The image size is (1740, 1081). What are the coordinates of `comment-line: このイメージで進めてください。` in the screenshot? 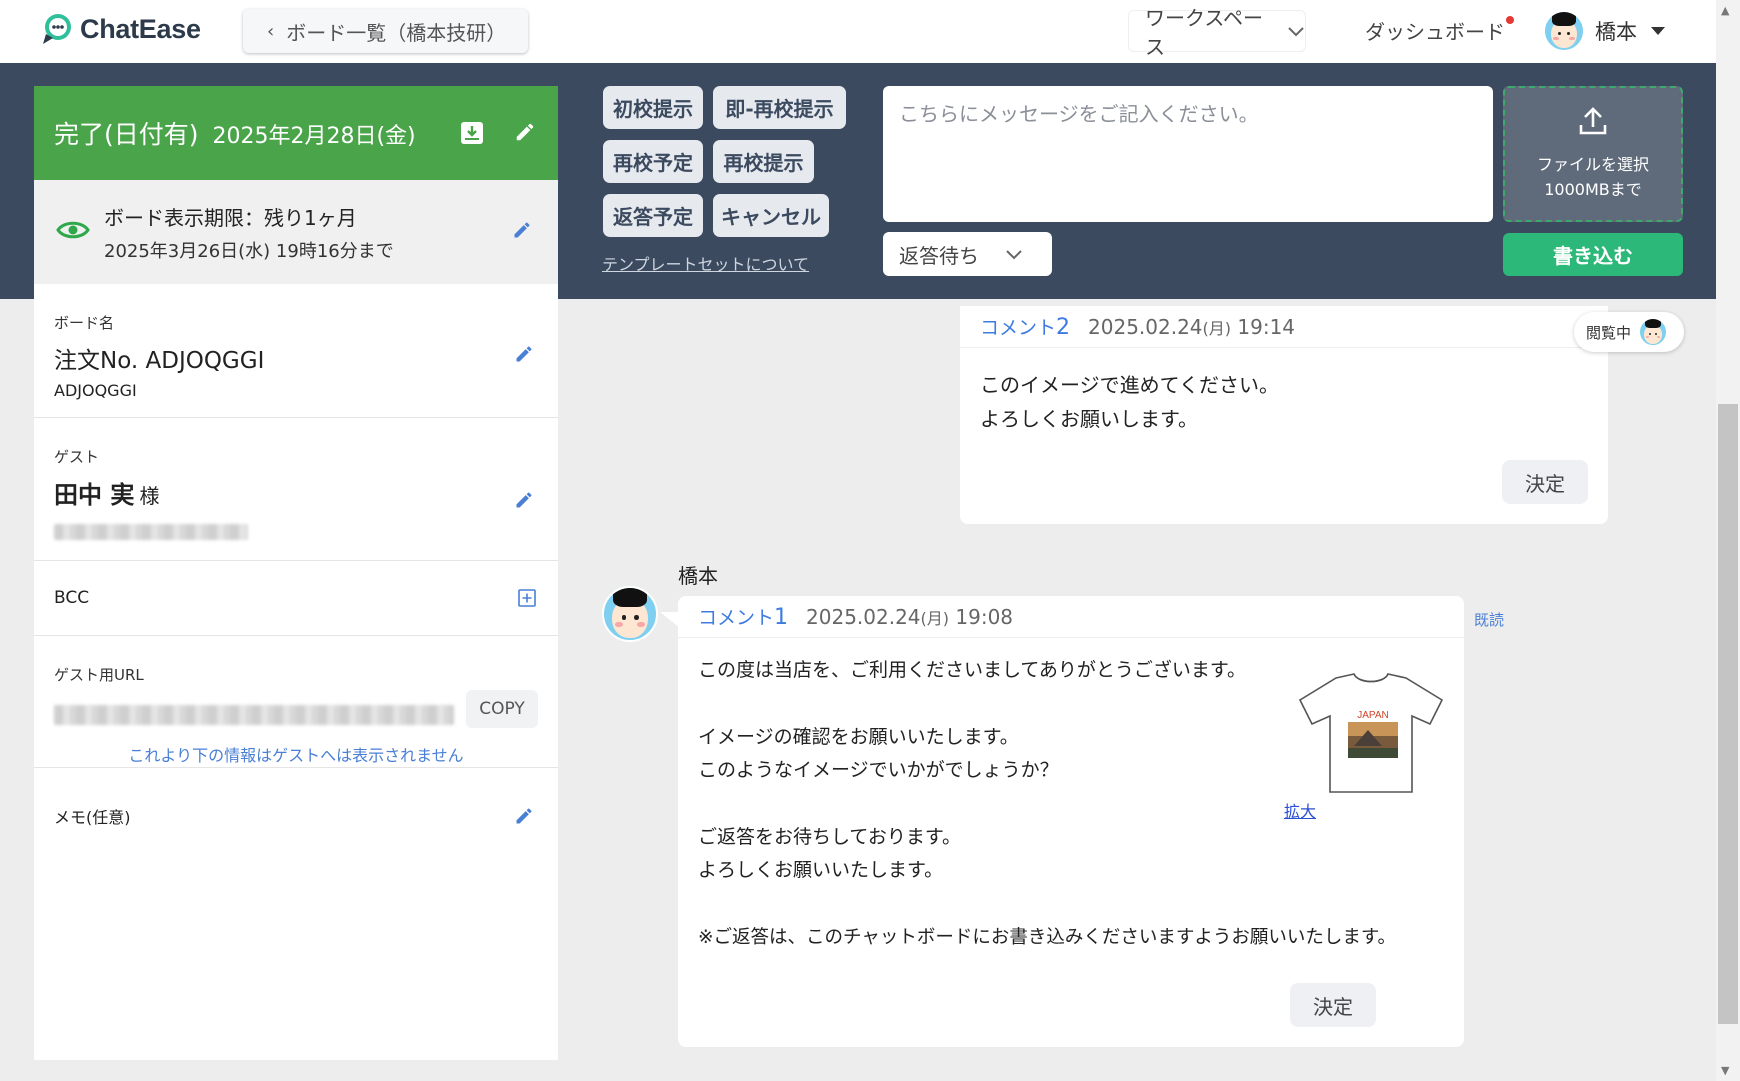 It's located at (1129, 385).